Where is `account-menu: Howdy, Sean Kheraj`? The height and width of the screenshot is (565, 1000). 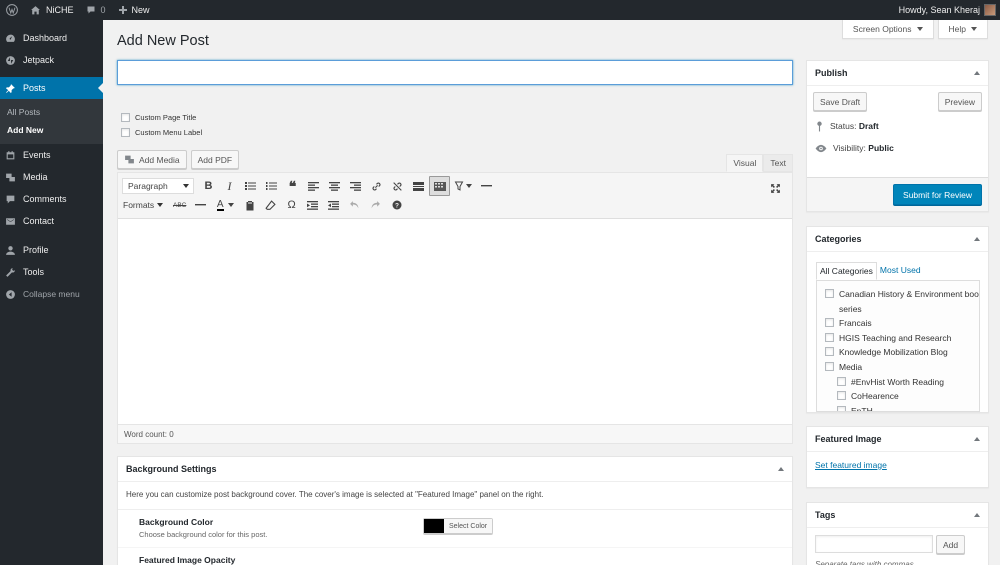
account-menu: Howdy, Sean Kheraj is located at coordinates (949, 10).